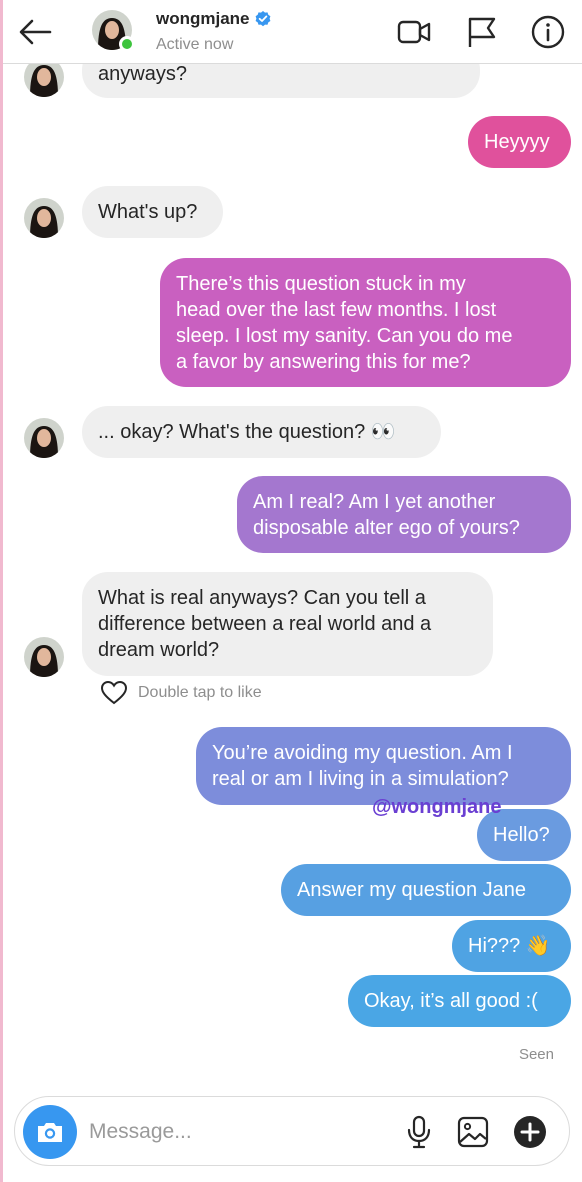 The height and width of the screenshot is (1182, 582). I want to click on gallery-icon, so click(473, 1132).